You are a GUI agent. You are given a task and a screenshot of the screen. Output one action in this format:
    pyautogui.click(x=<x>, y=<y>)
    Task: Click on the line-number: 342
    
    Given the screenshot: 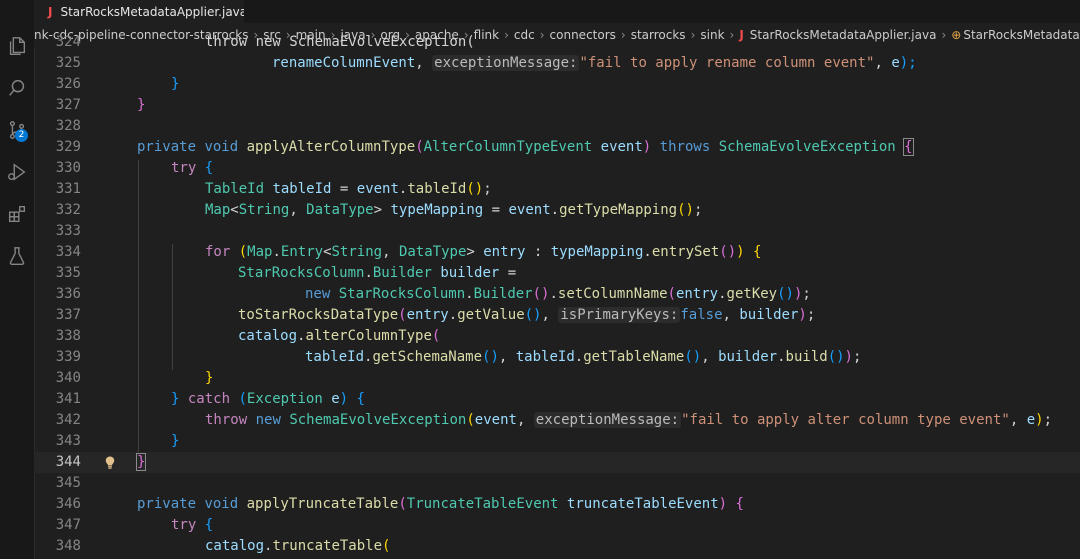 What is the action you would take?
    pyautogui.click(x=68, y=420)
    